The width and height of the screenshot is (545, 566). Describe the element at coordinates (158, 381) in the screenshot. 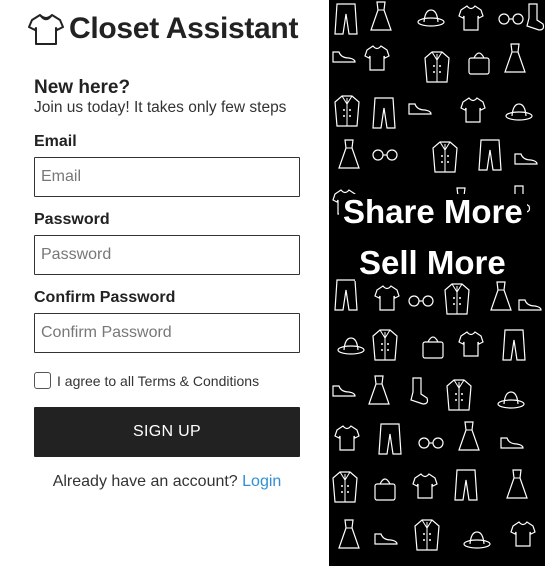

I see `terms-label: I agree to all Terms & Conditions` at that location.